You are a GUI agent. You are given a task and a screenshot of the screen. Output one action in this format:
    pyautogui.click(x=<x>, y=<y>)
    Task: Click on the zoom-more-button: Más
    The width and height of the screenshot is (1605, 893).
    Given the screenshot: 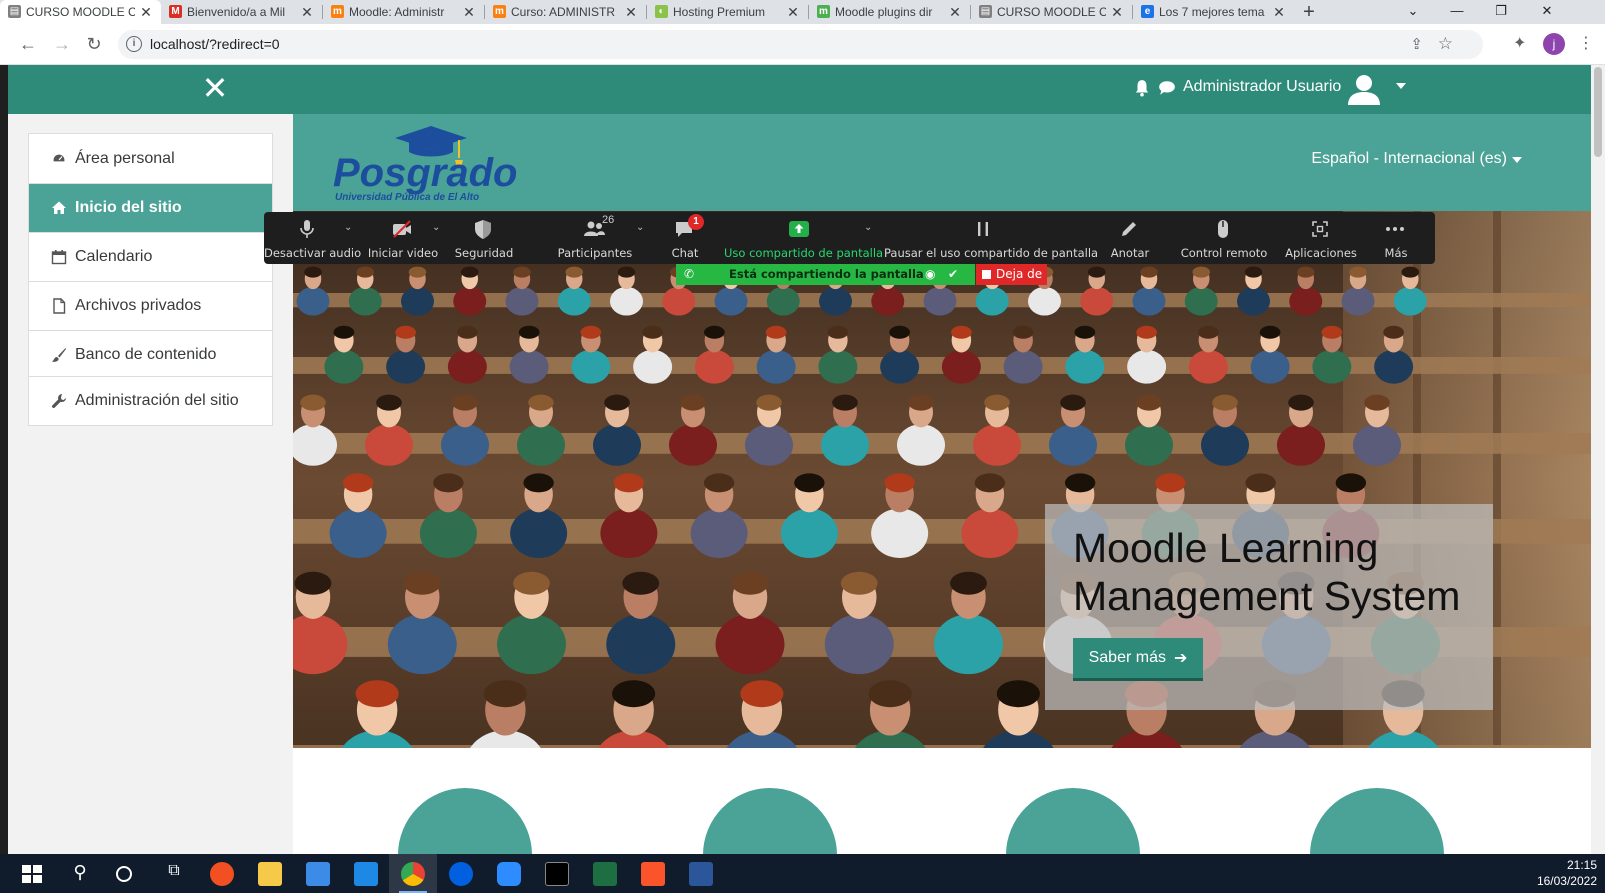 What is the action you would take?
    pyautogui.click(x=1396, y=238)
    